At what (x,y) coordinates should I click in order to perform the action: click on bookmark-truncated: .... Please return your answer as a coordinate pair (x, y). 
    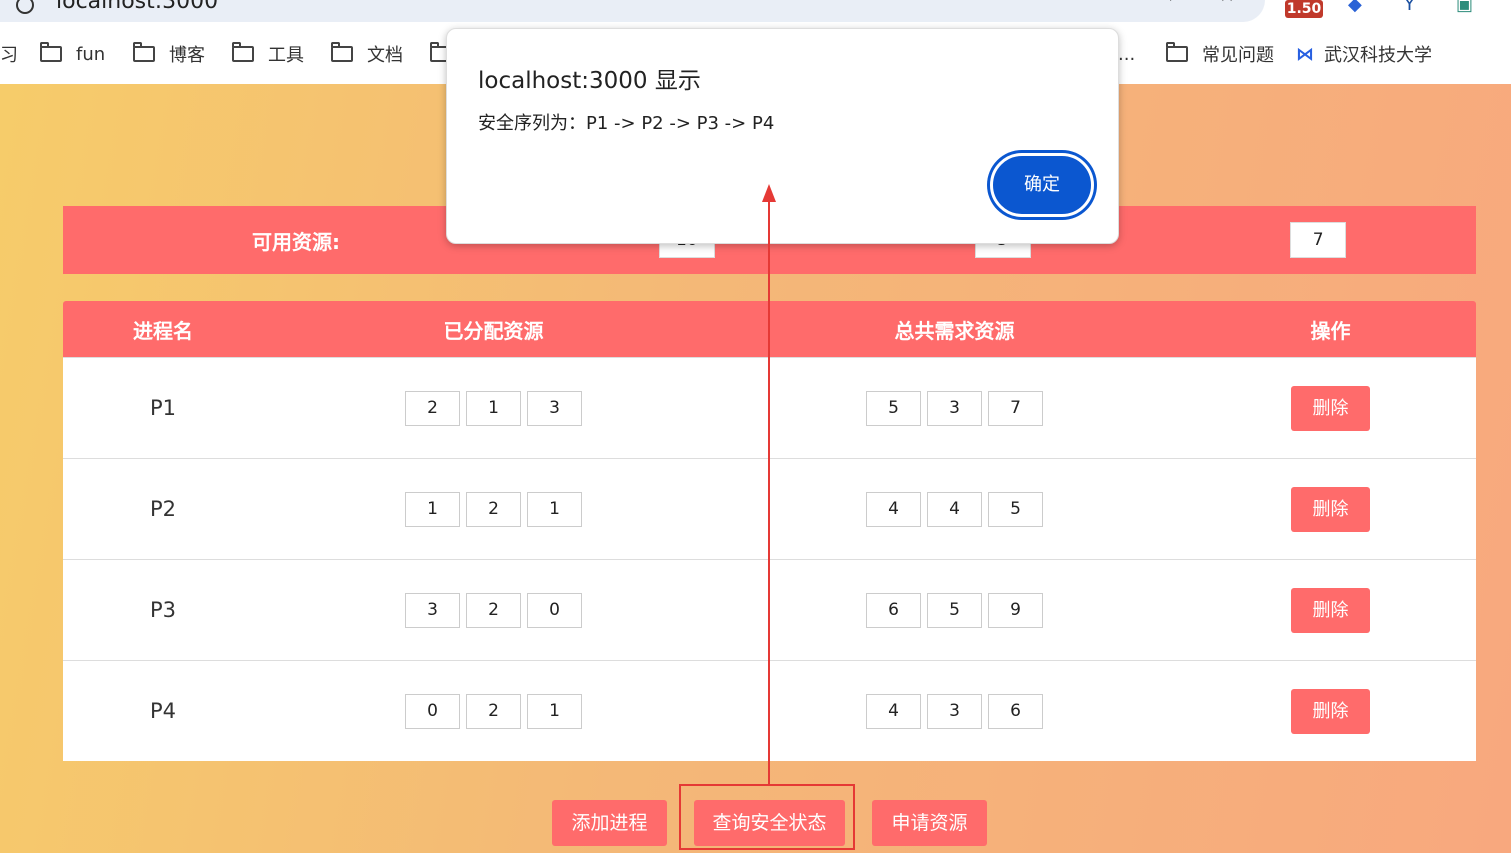
    Looking at the image, I should click on (1126, 54).